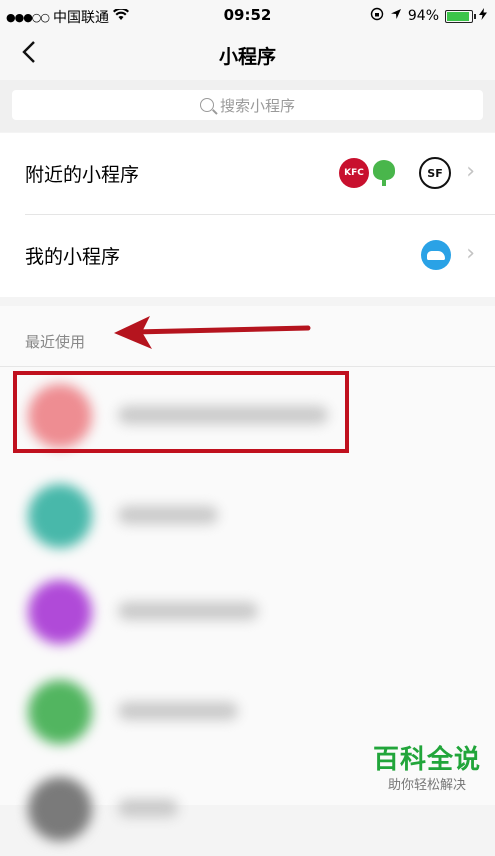  I want to click on battery-percent: 94%, so click(423, 16).